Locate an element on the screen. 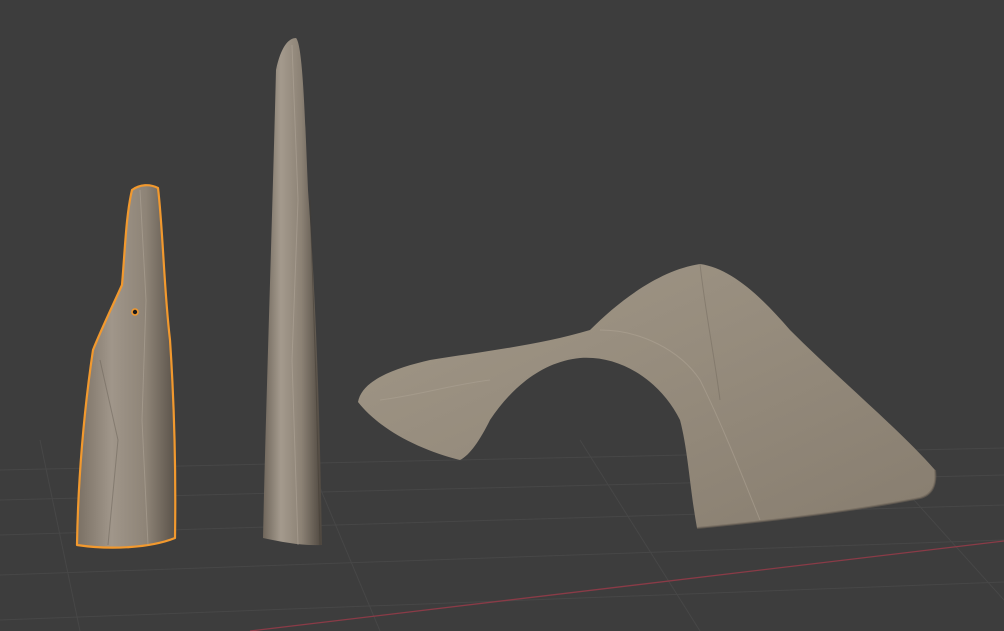  rock-pillar-tall is located at coordinates (292, 292).